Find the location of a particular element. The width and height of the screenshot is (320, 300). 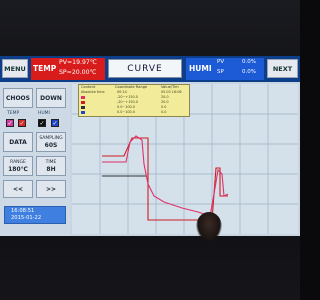

legend-row: 0.0~100.0 0.0 is located at coordinates (135, 112).